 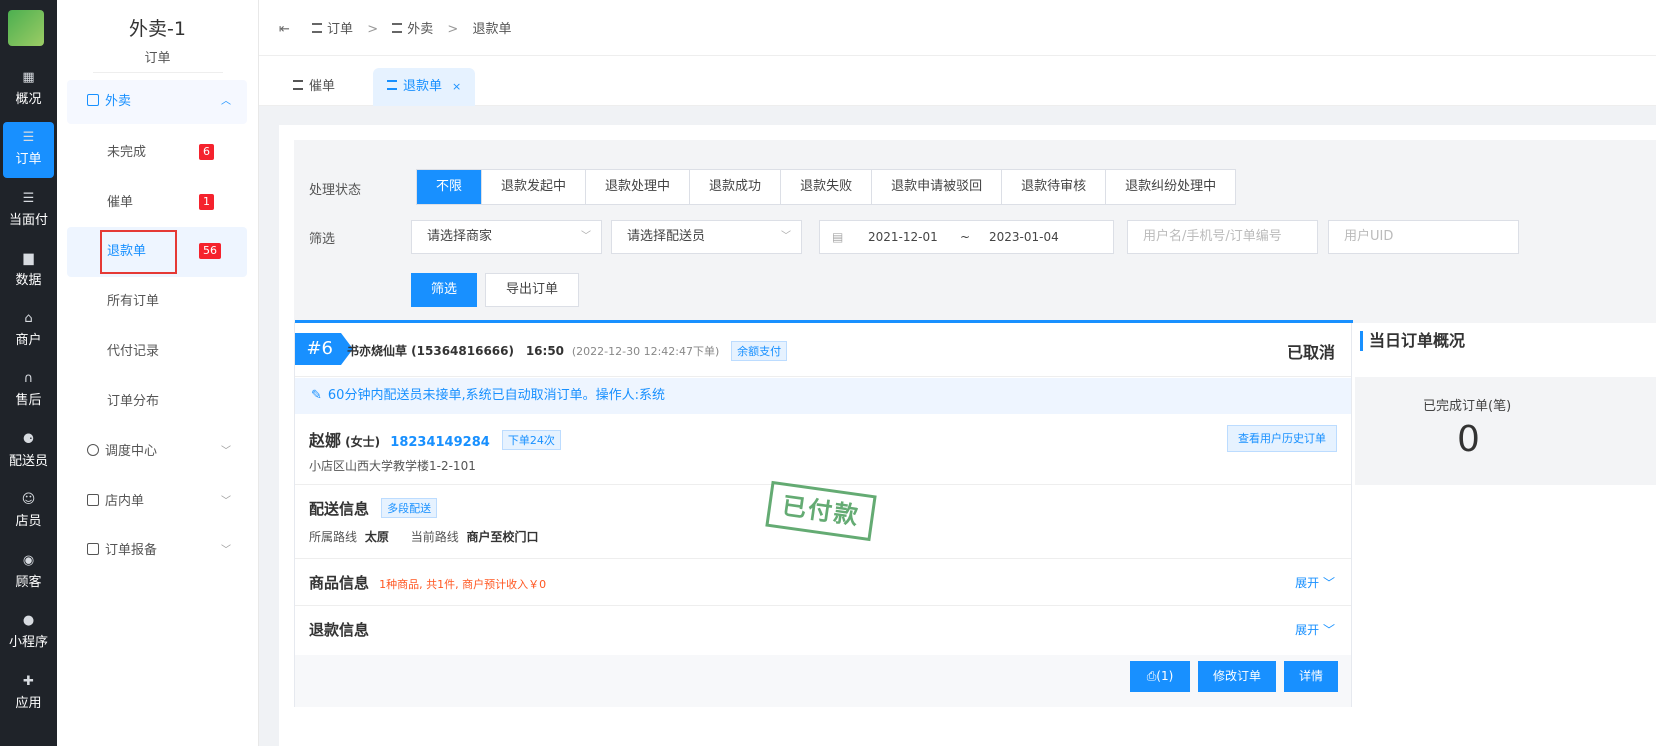 What do you see at coordinates (157, 252) in the screenshot?
I see `sub-item-refund: 退款单 56` at bounding box center [157, 252].